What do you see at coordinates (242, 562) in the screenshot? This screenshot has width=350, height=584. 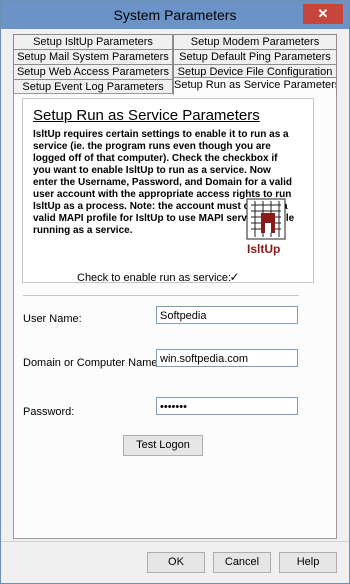 I see `cancel-button: Cancel` at bounding box center [242, 562].